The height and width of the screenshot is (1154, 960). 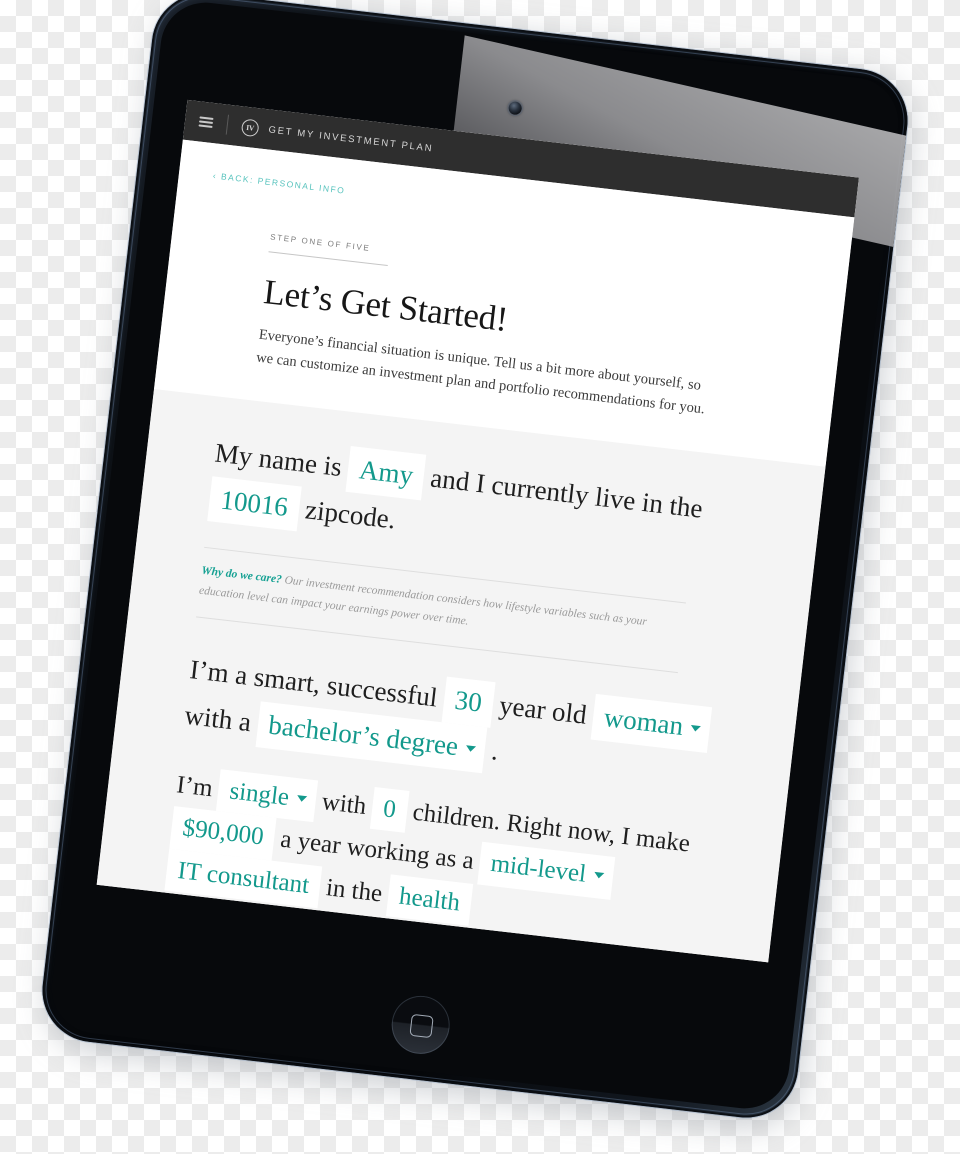 What do you see at coordinates (643, 722) in the screenshot?
I see `gender-select-value: woman` at bounding box center [643, 722].